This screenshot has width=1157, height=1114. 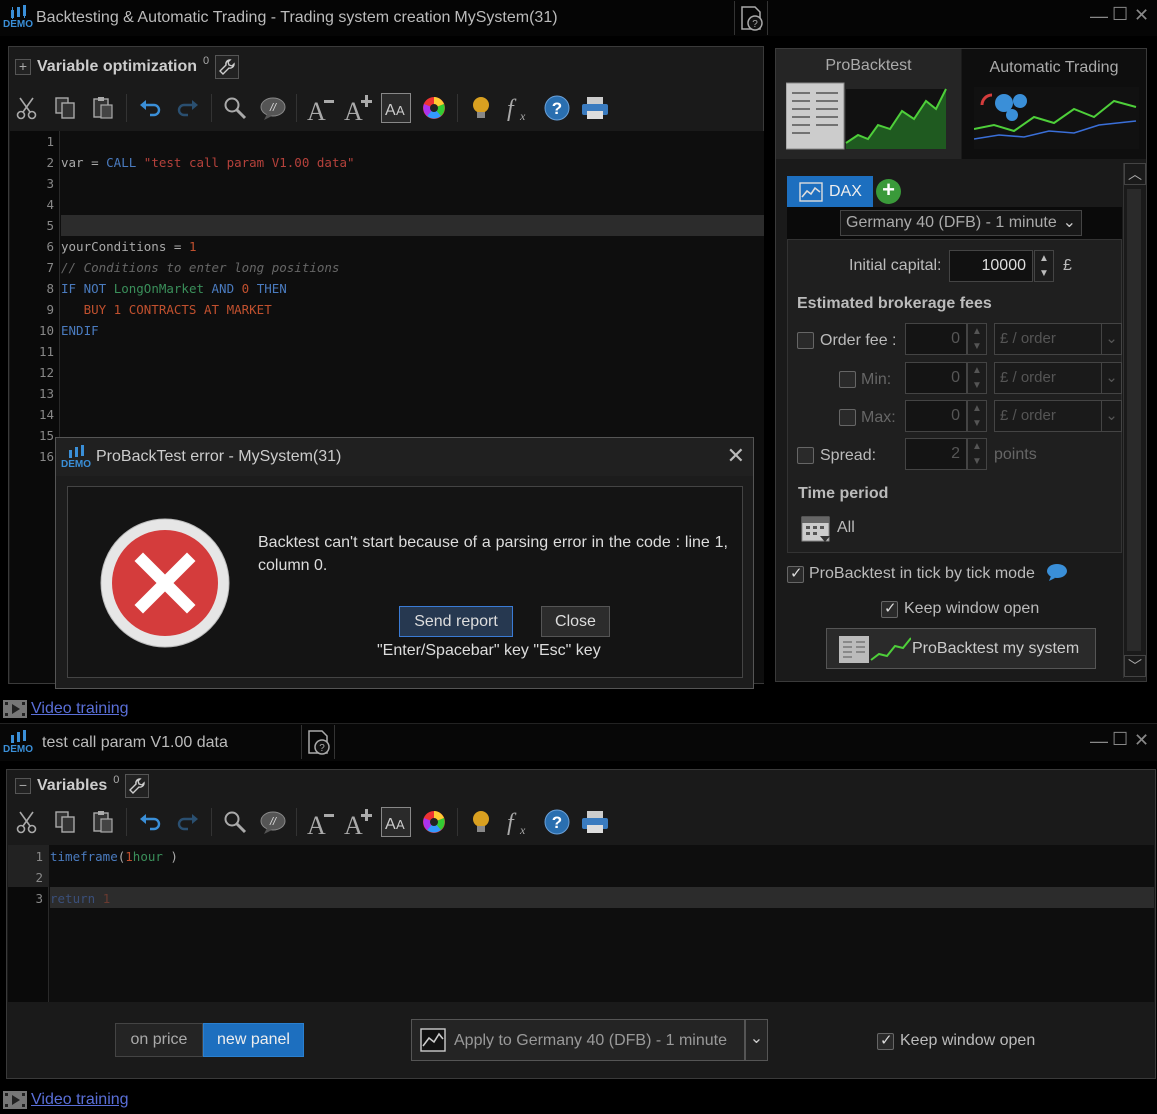 I want to click on tab-probacktest: ProBacktest, so click(x=868, y=104).